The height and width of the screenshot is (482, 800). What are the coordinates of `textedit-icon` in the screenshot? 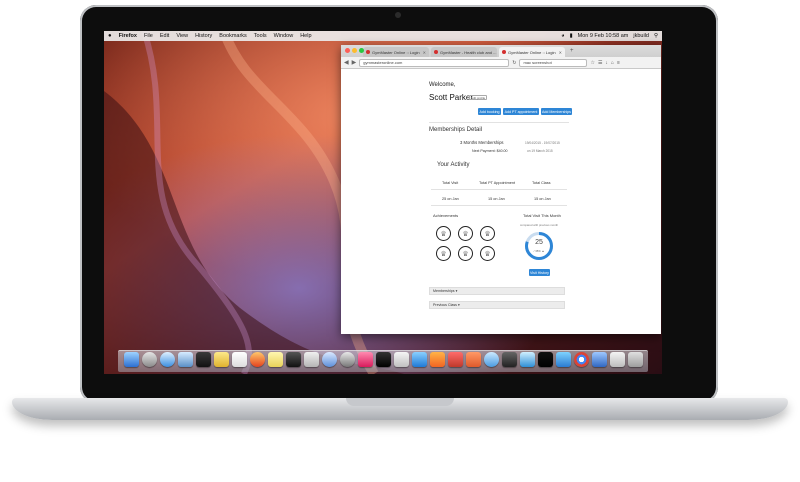 It's located at (401, 359).